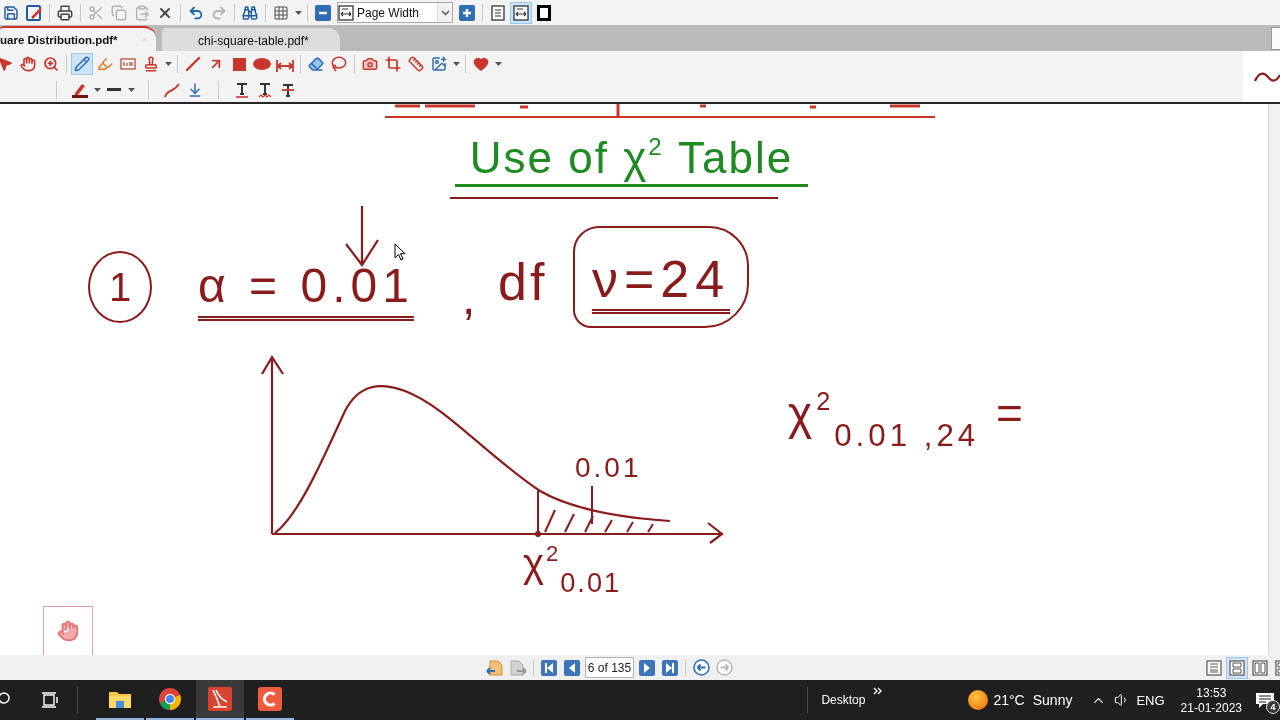 This screenshot has height=720, width=1280. Describe the element at coordinates (265, 89) in the screenshot. I see `squiggly-t-icon` at that location.